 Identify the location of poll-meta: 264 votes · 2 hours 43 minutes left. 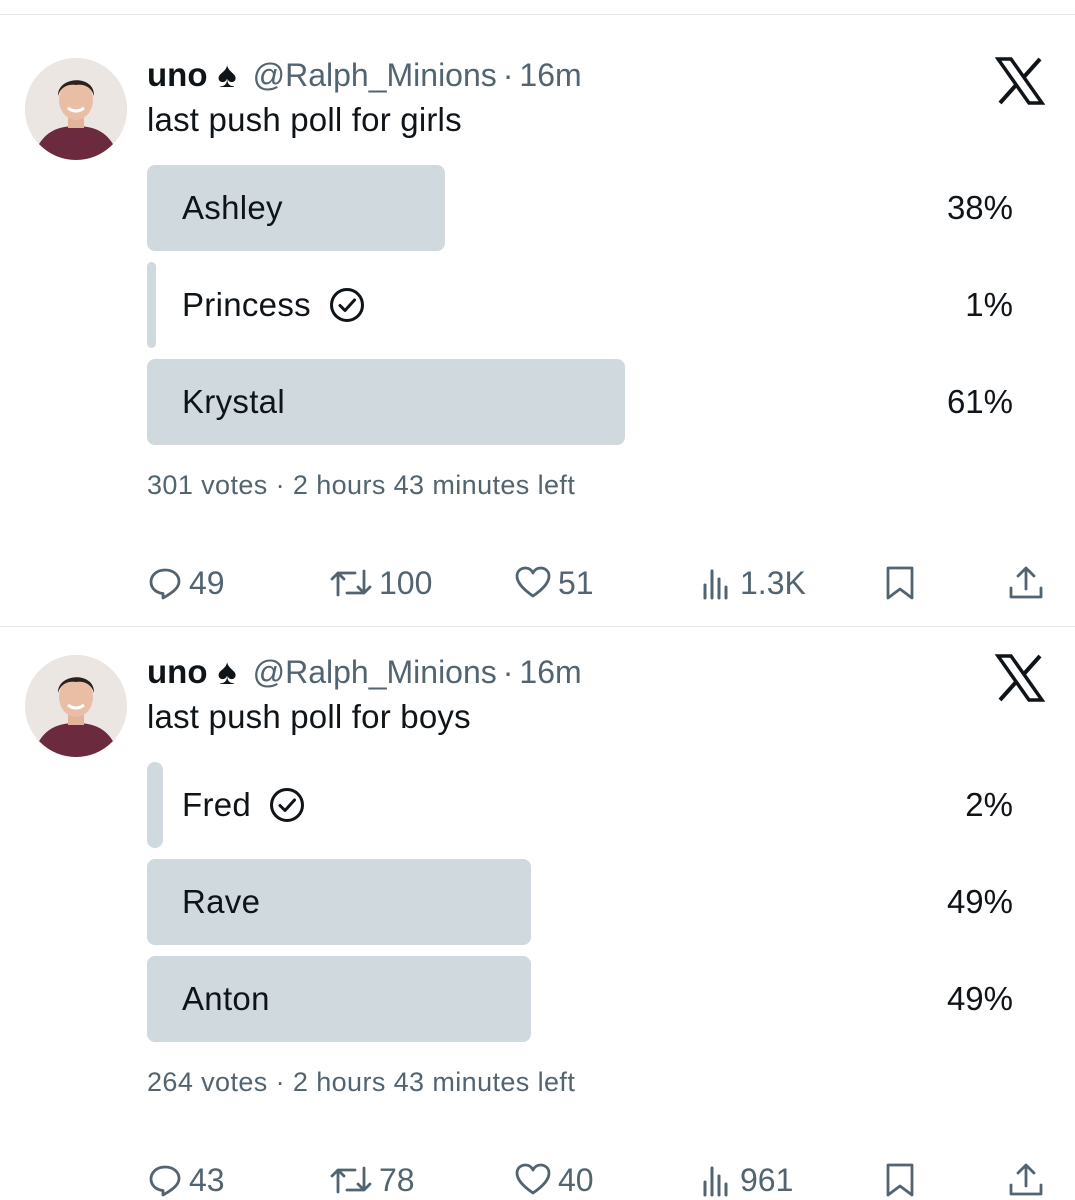
(361, 1082).